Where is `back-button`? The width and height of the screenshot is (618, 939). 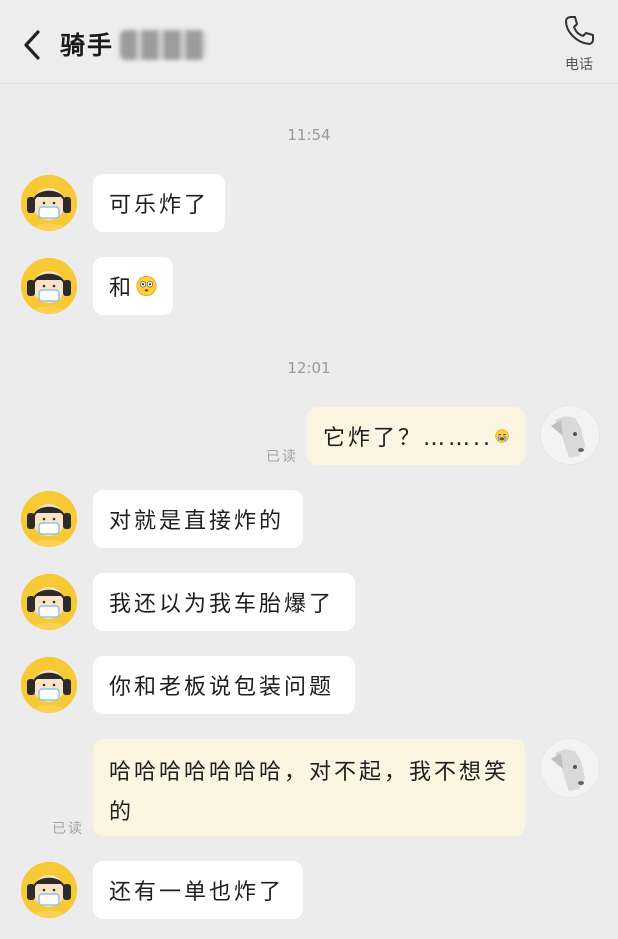 back-button is located at coordinates (33, 45).